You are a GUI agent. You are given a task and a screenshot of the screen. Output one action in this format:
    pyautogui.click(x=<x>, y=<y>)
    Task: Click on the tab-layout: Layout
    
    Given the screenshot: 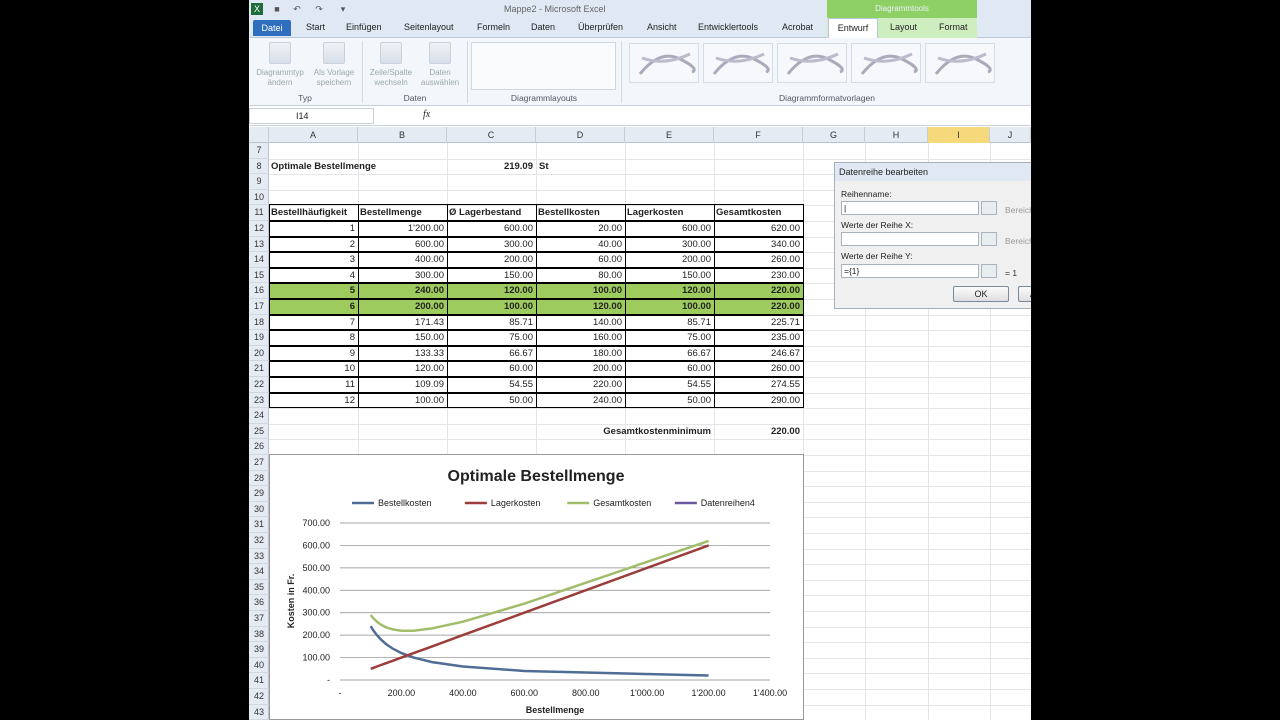 What is the action you would take?
    pyautogui.click(x=903, y=27)
    